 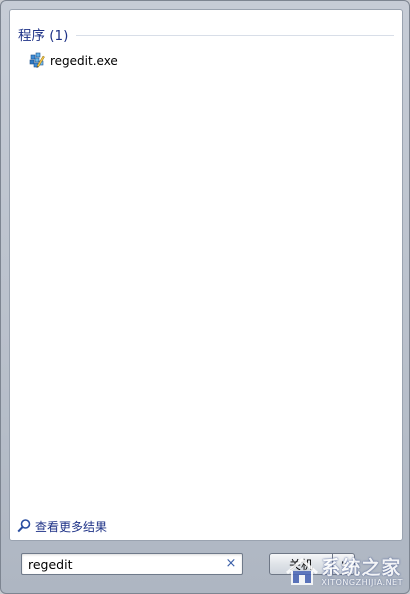 What do you see at coordinates (71, 526) in the screenshot?
I see `see-more-label: 查看更多结果` at bounding box center [71, 526].